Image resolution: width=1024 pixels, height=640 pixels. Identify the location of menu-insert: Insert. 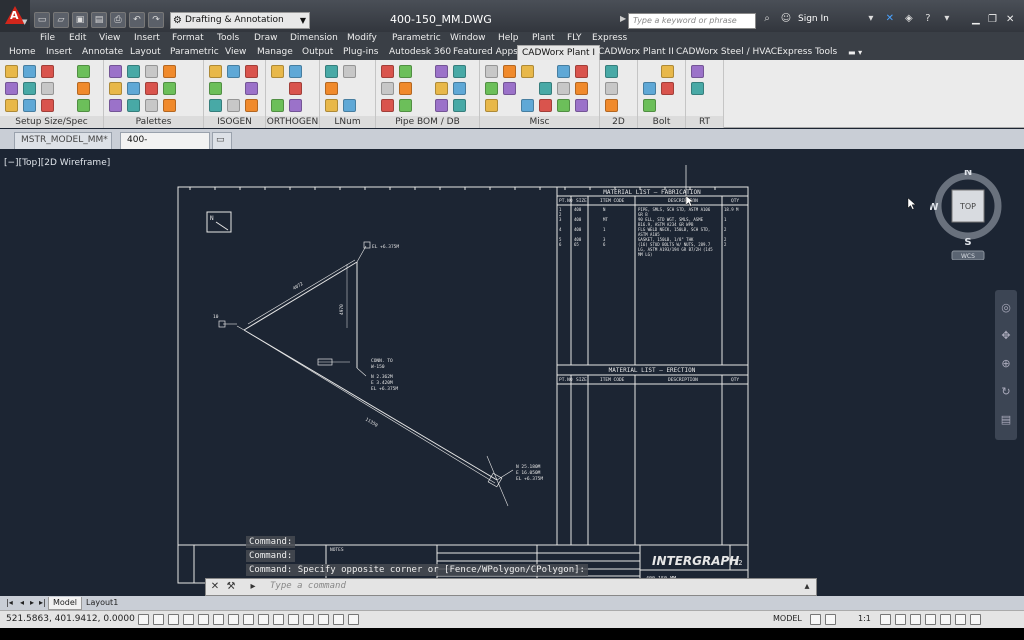
(147, 38).